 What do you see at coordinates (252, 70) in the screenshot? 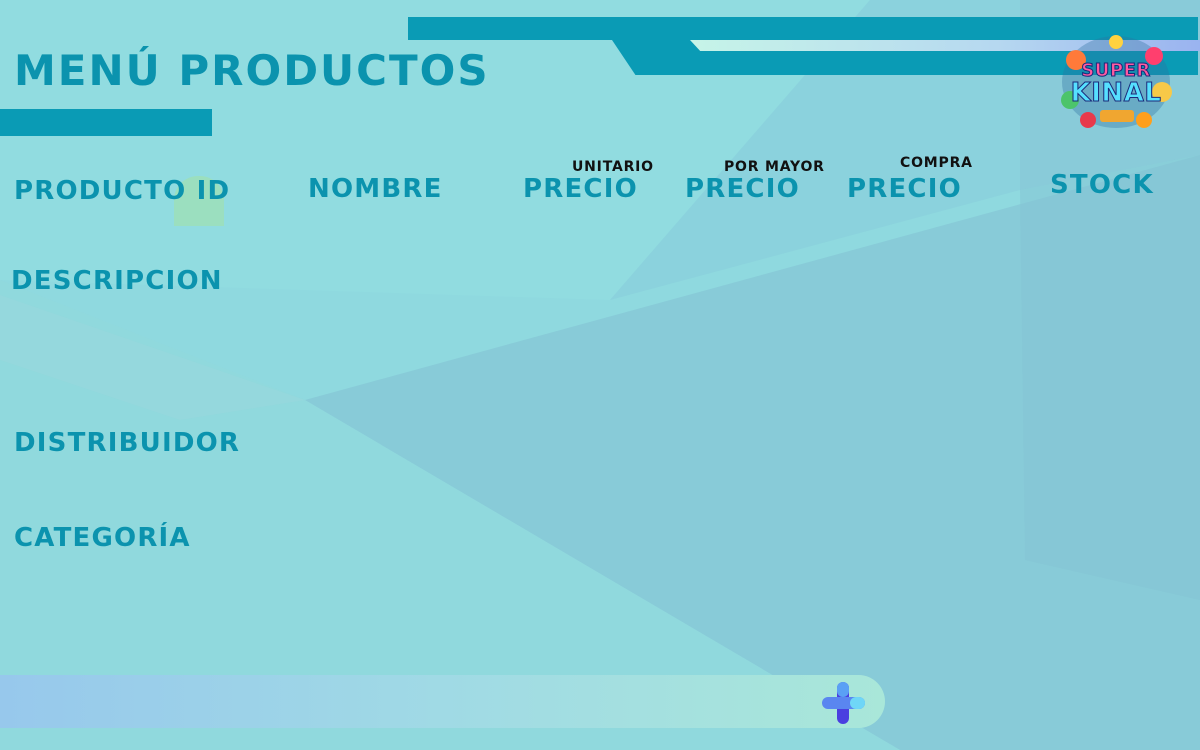
I see `page-title: Menú productos` at bounding box center [252, 70].